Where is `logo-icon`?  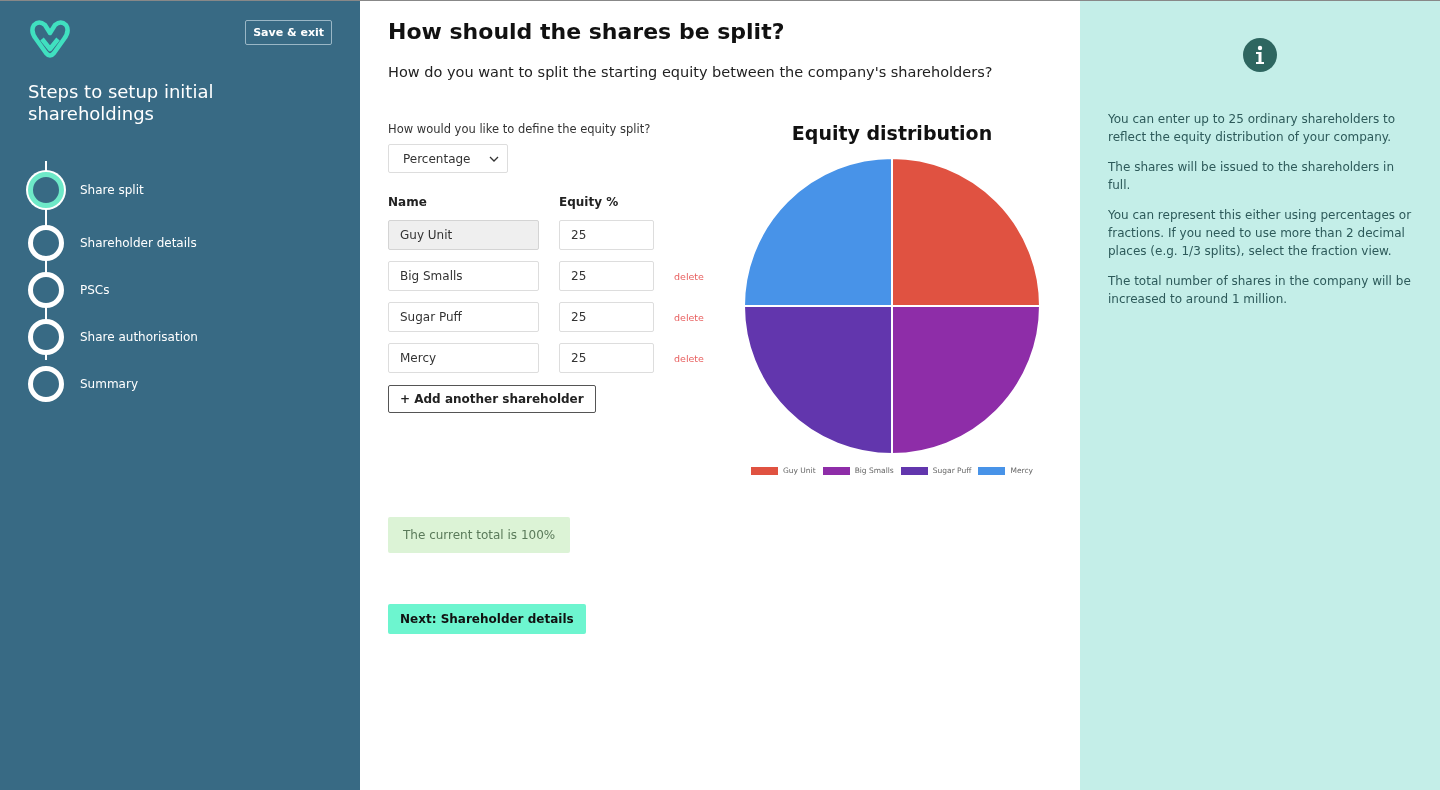
logo-icon is located at coordinates (50, 39).